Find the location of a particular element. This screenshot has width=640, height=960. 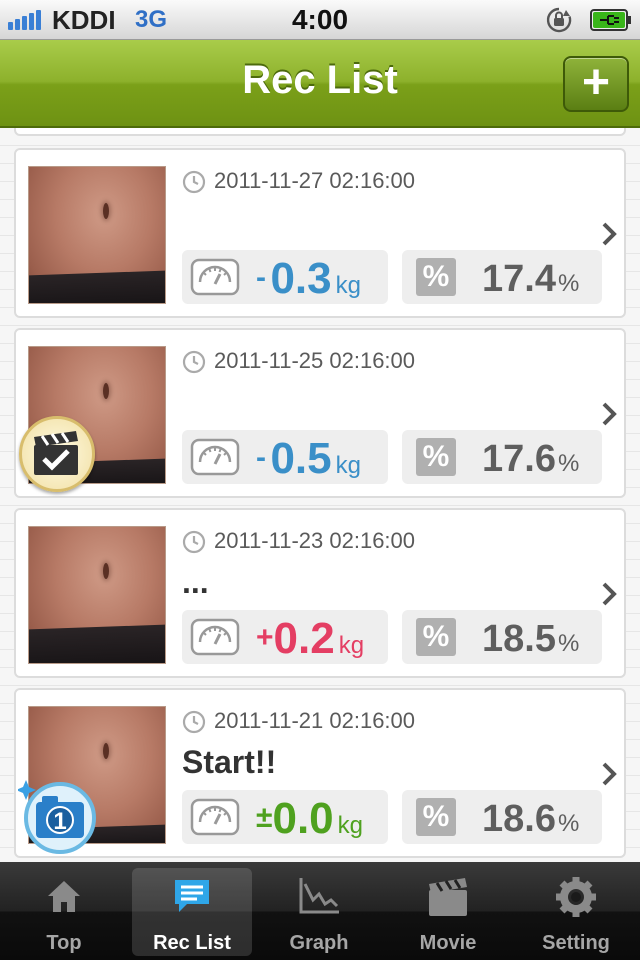

weight-change: - 0.5 kg is located at coordinates (285, 457).